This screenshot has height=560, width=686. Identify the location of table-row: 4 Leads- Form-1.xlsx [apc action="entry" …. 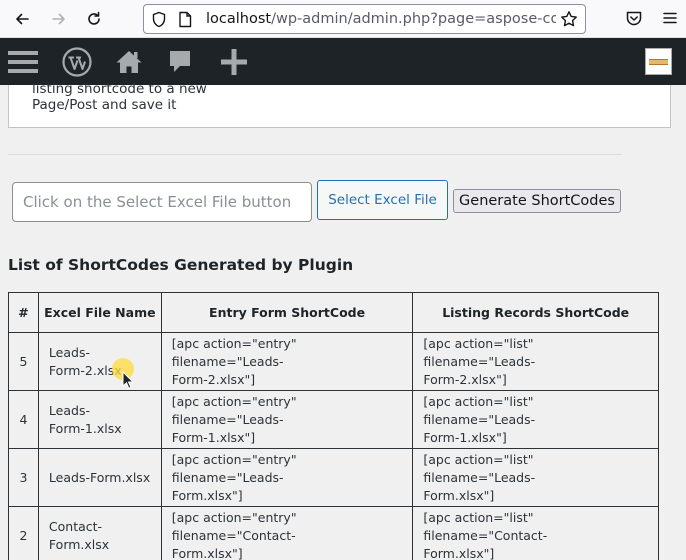
(333, 419).